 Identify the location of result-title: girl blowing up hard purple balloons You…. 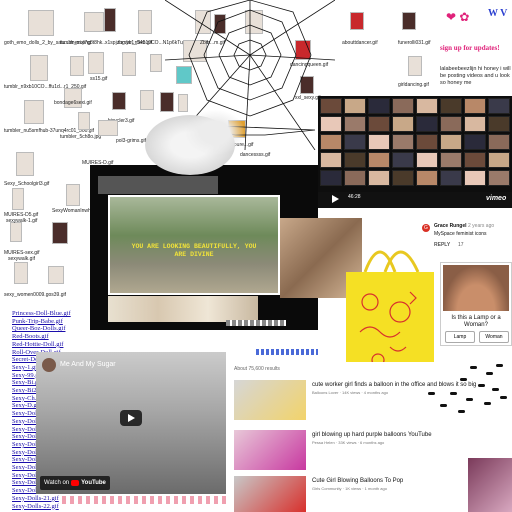
(372, 435).